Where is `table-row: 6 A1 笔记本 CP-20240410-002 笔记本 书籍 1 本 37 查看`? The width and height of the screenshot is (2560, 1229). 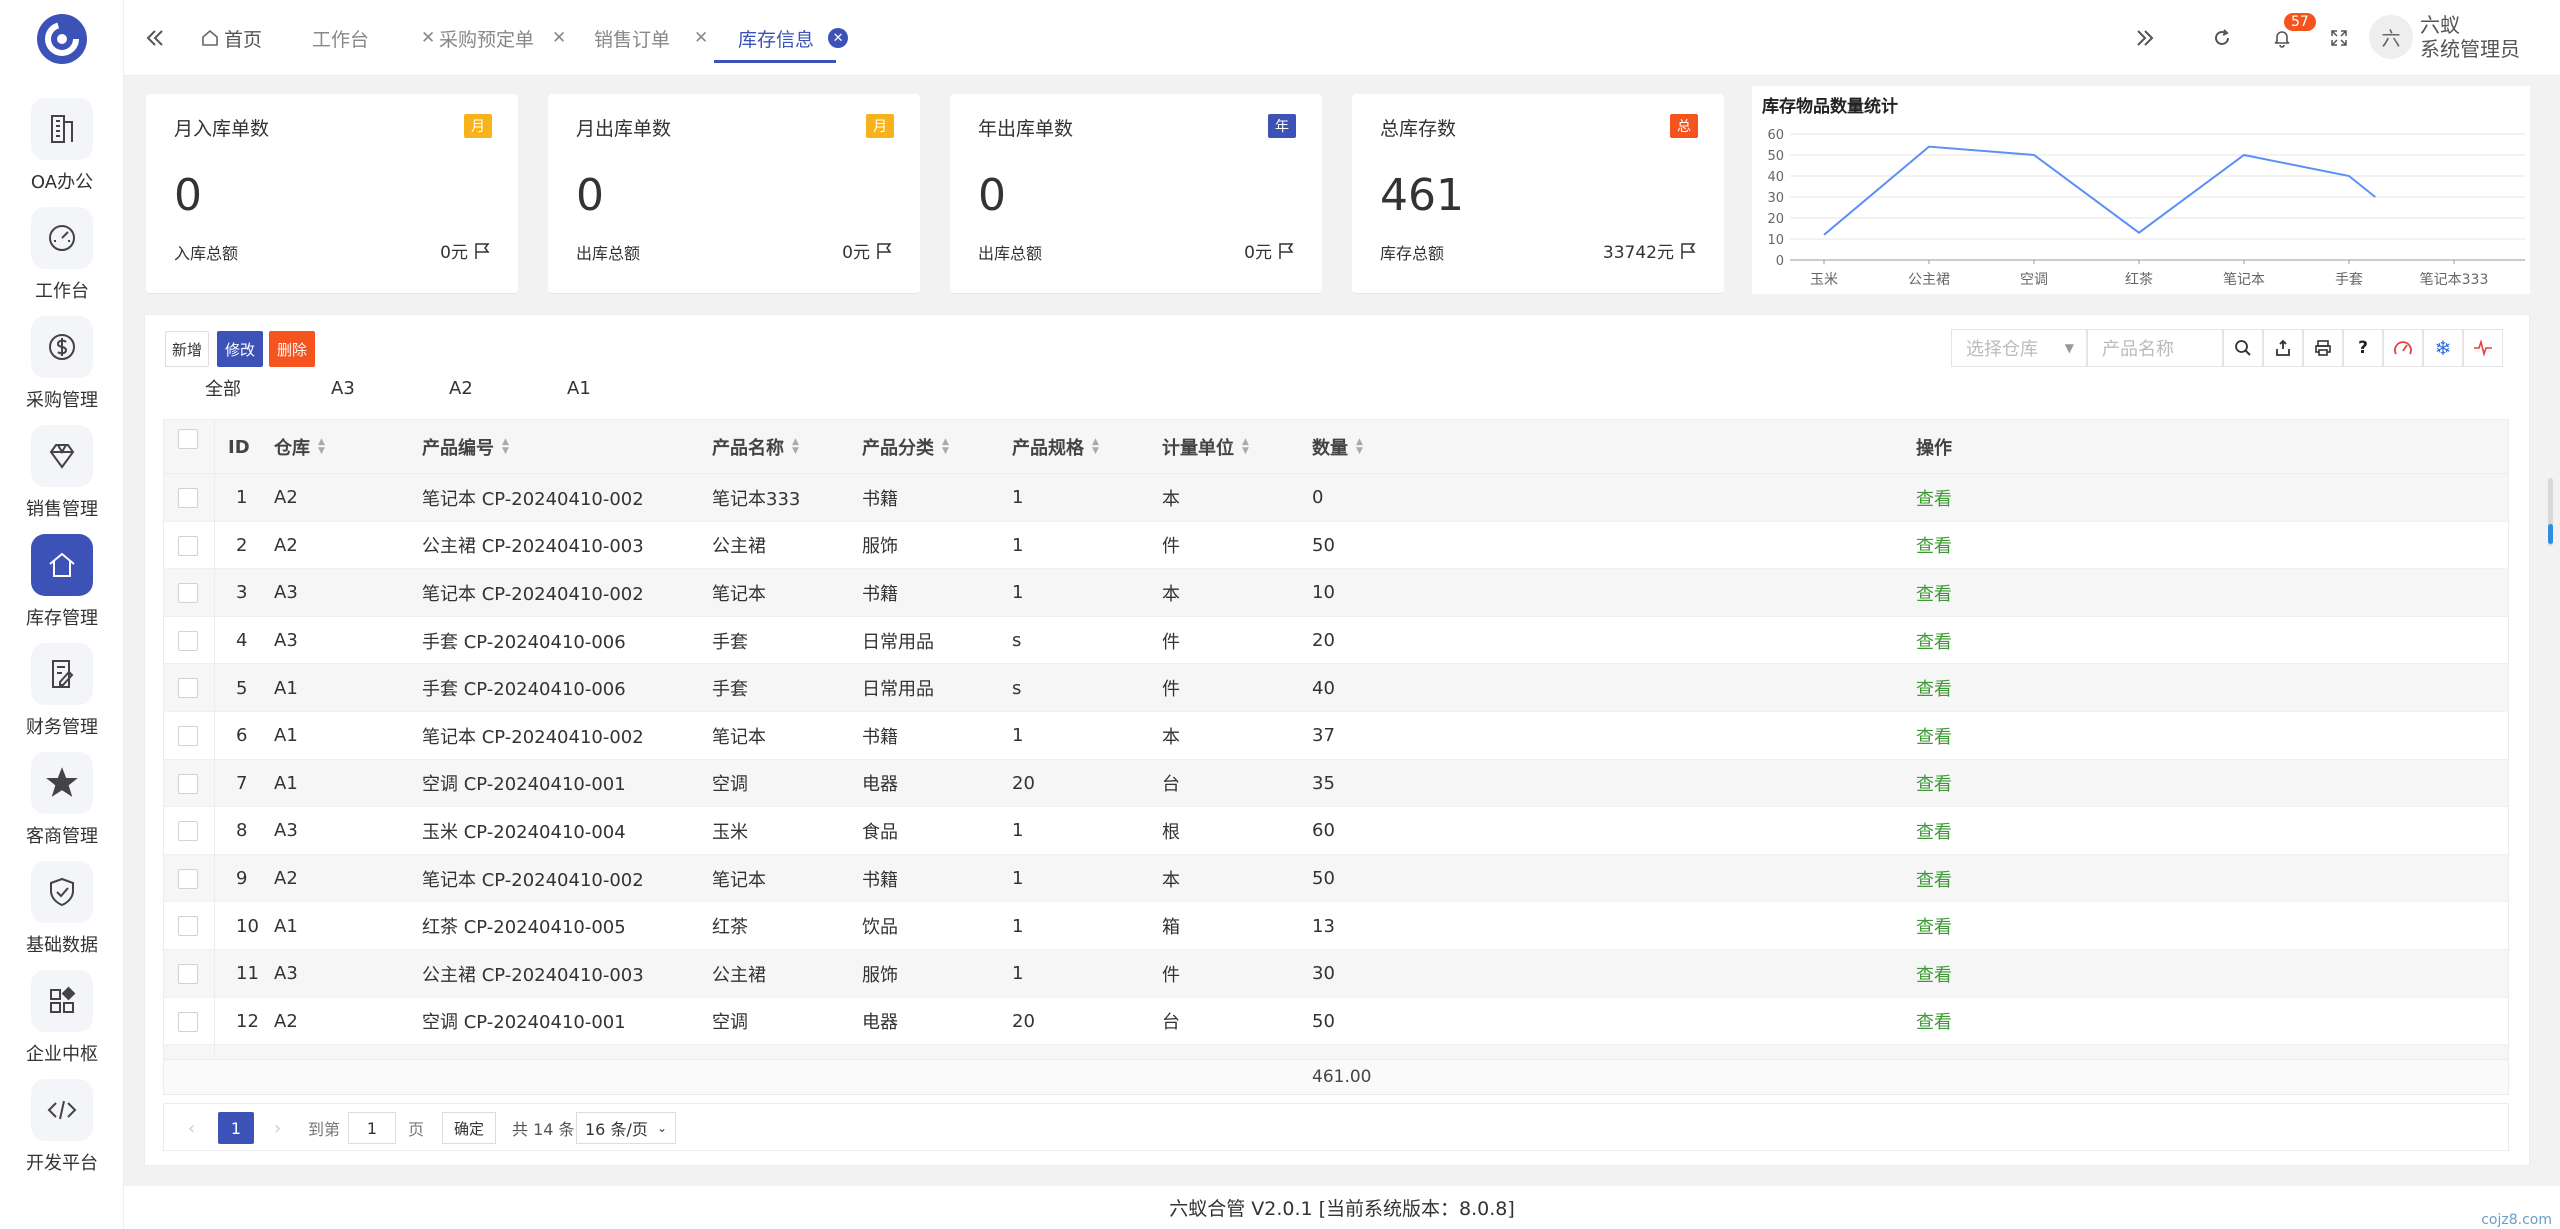 table-row: 6 A1 笔记本 CP-20240410-002 笔记本 书籍 1 本 37 查看 is located at coordinates (1336, 736).